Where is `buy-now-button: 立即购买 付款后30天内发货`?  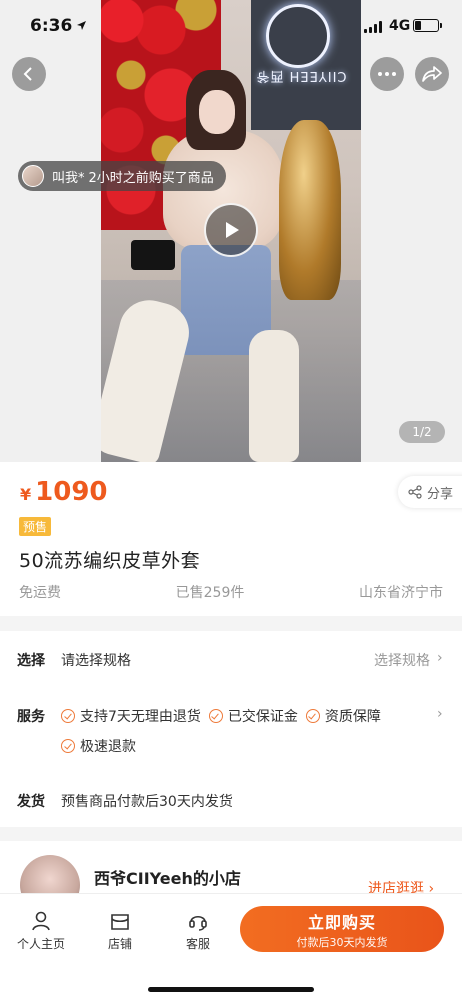 buy-now-button: 立即购买 付款后30天内发货 is located at coordinates (342, 929).